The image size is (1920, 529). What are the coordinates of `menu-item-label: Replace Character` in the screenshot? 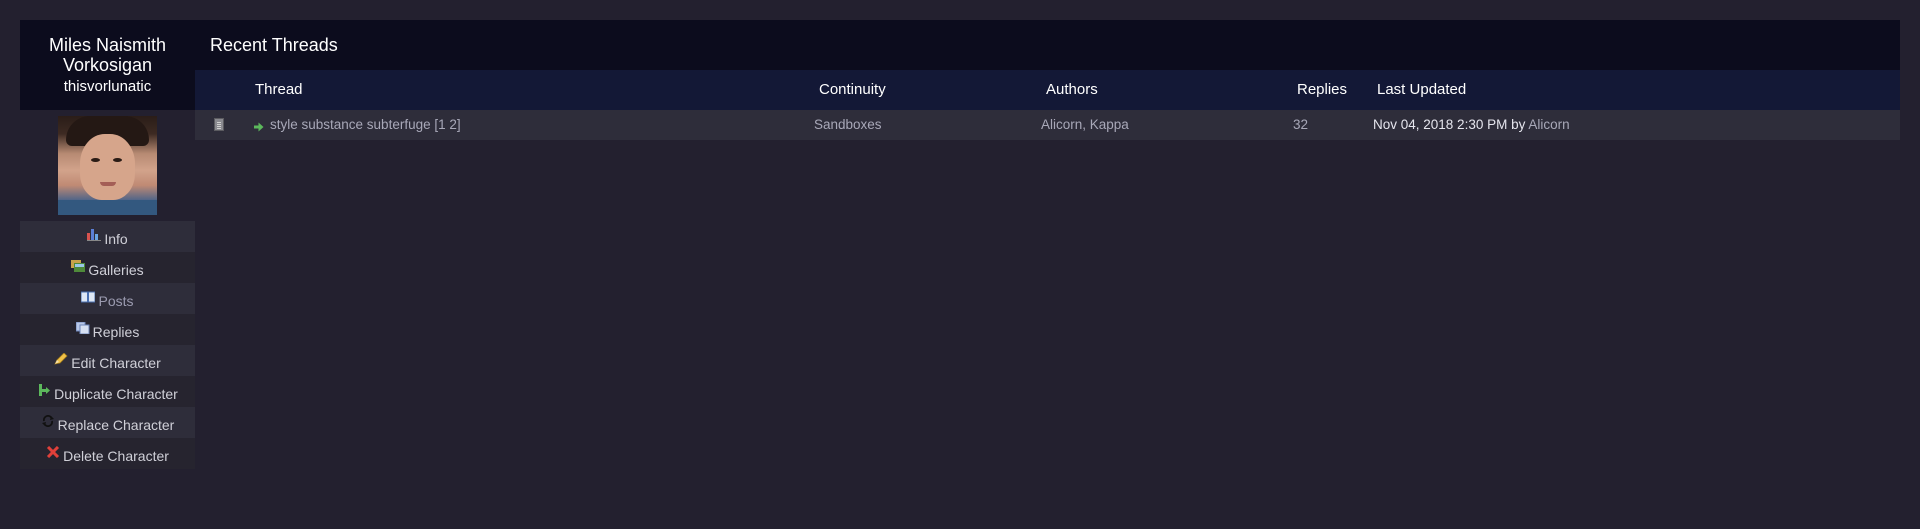 It's located at (116, 425).